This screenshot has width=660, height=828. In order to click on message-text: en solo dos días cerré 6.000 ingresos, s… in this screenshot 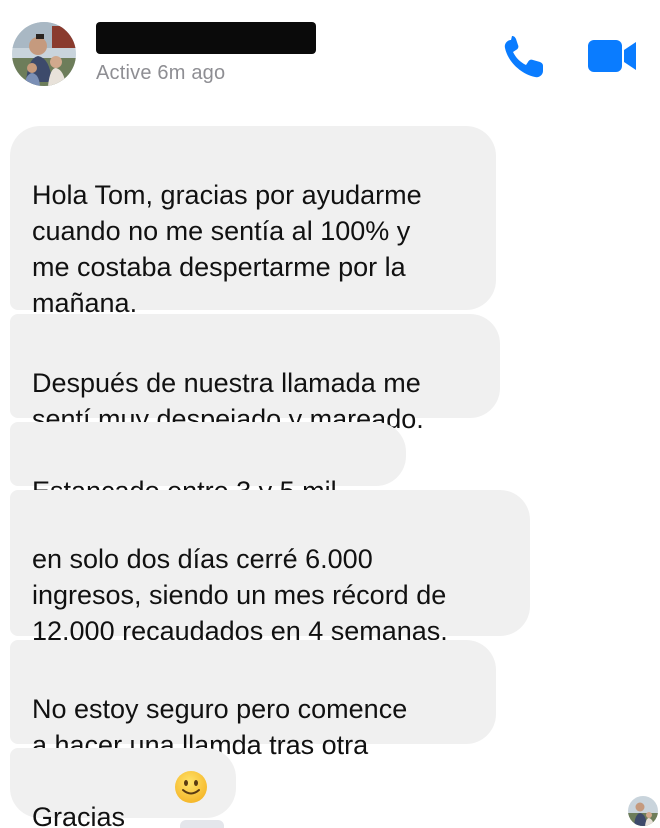, I will do `click(240, 595)`.